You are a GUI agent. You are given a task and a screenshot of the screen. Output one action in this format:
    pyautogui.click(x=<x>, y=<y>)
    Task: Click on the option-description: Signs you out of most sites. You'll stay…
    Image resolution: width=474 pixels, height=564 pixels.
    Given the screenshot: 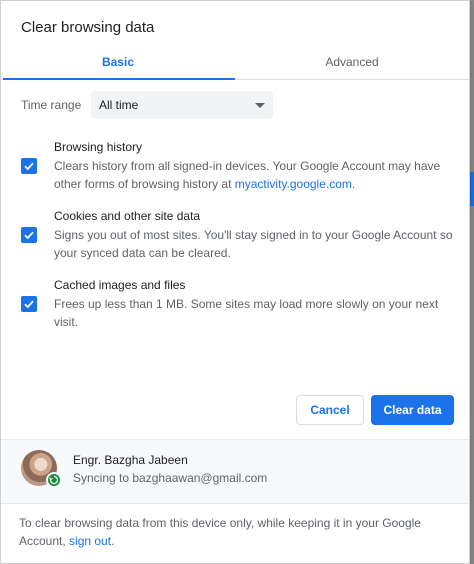 What is the action you would take?
    pyautogui.click(x=253, y=244)
    